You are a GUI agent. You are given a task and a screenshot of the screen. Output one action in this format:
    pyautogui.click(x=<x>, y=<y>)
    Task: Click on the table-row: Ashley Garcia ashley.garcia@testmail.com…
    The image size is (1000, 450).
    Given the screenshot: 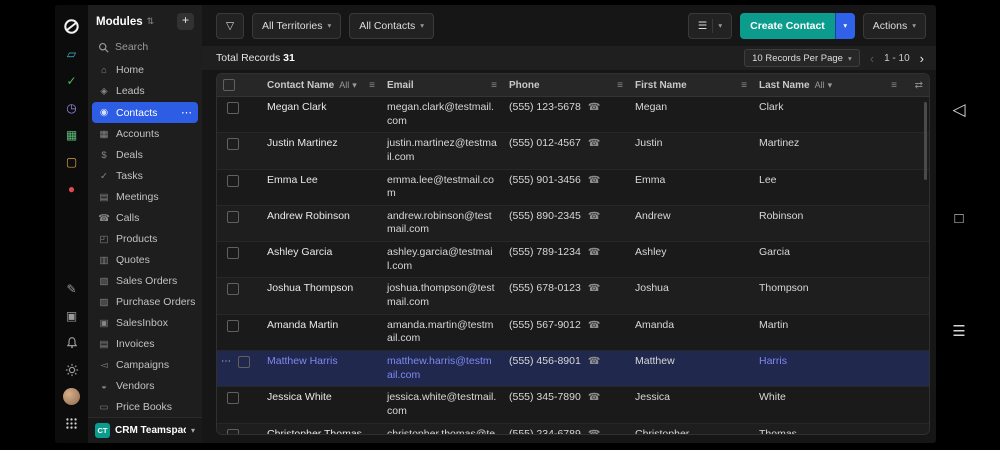 What is the action you would take?
    pyautogui.click(x=573, y=260)
    